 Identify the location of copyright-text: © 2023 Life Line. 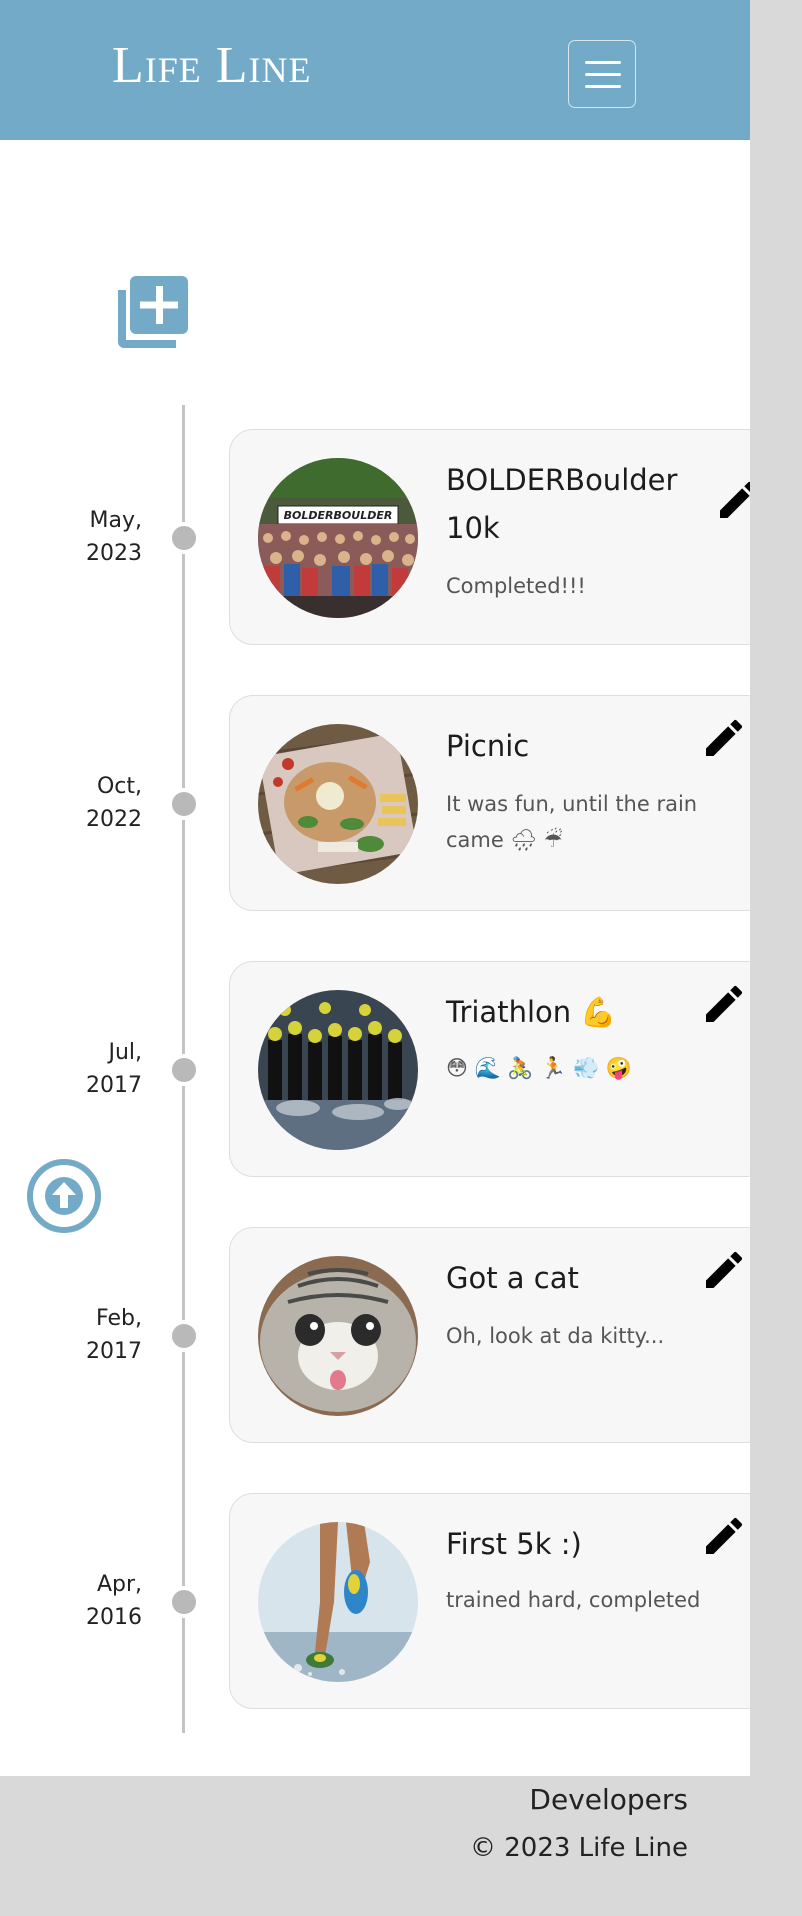
(578, 1848).